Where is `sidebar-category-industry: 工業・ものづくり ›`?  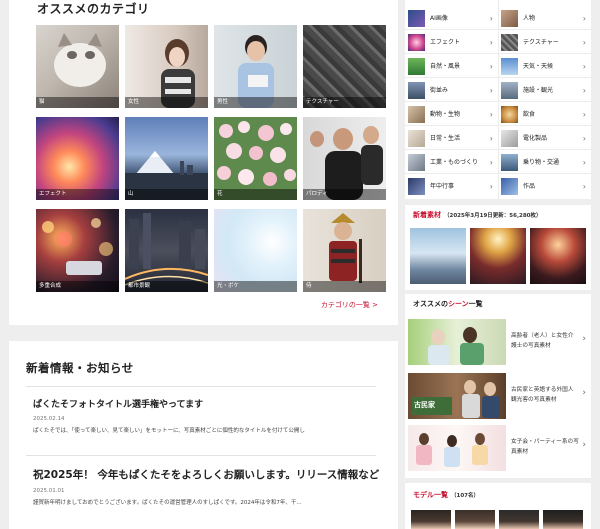 sidebar-category-industry: 工業・ものづくり › is located at coordinates (451, 162).